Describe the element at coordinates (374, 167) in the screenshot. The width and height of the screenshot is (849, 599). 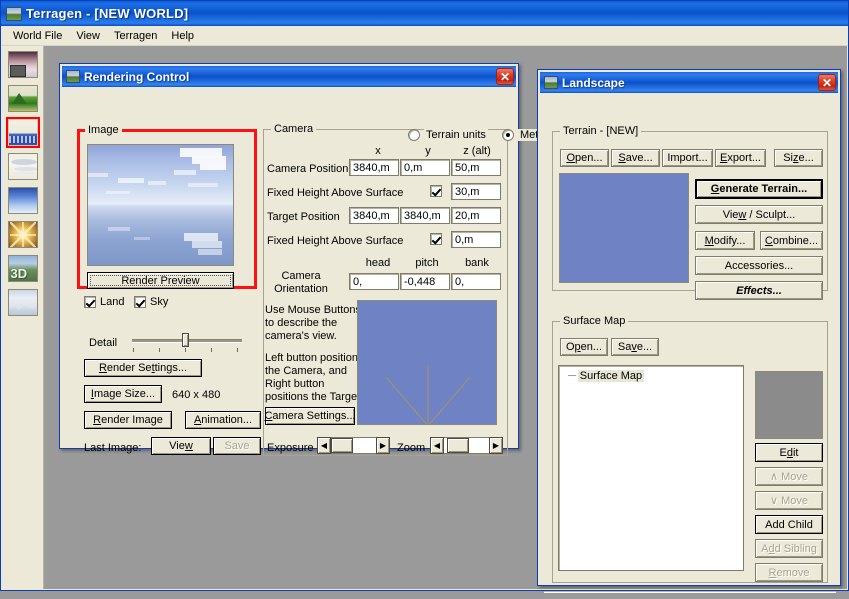
I see `camera-position-x-field: 3840,m` at that location.